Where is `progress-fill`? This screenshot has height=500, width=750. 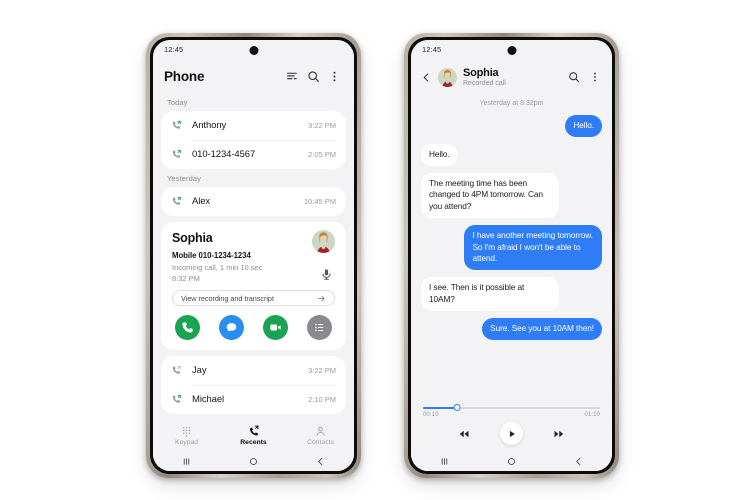 progress-fill is located at coordinates (440, 408).